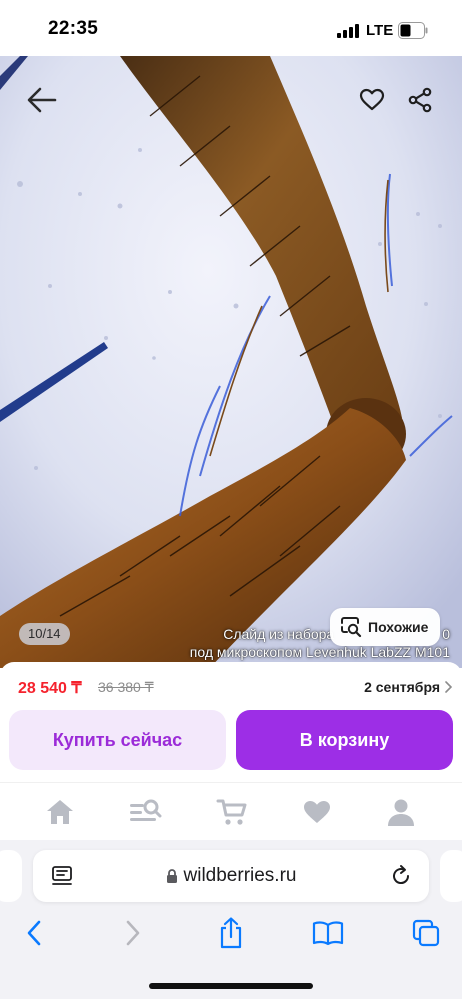 This screenshot has height=999, width=462. I want to click on lock-icon, so click(171, 876).